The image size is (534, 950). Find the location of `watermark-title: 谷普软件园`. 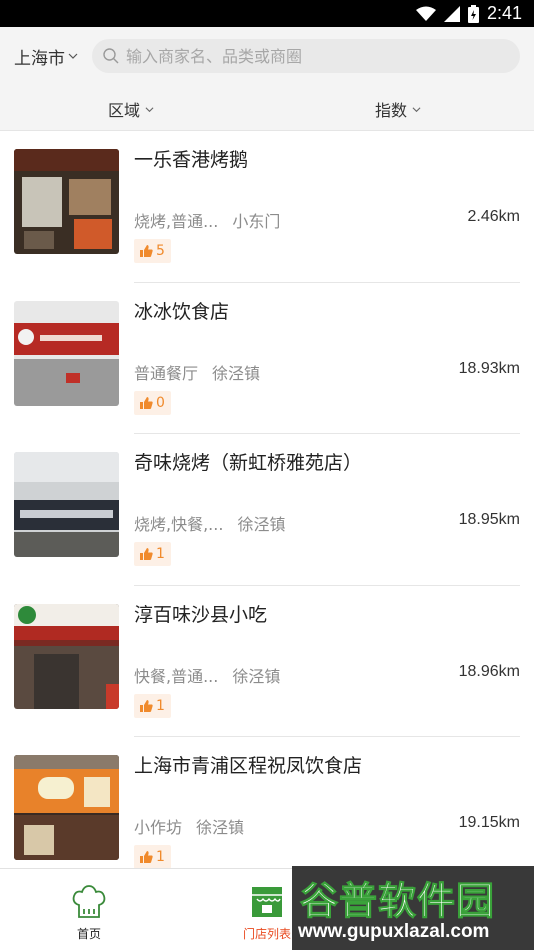

watermark-title: 谷普软件园 is located at coordinates (397, 901).